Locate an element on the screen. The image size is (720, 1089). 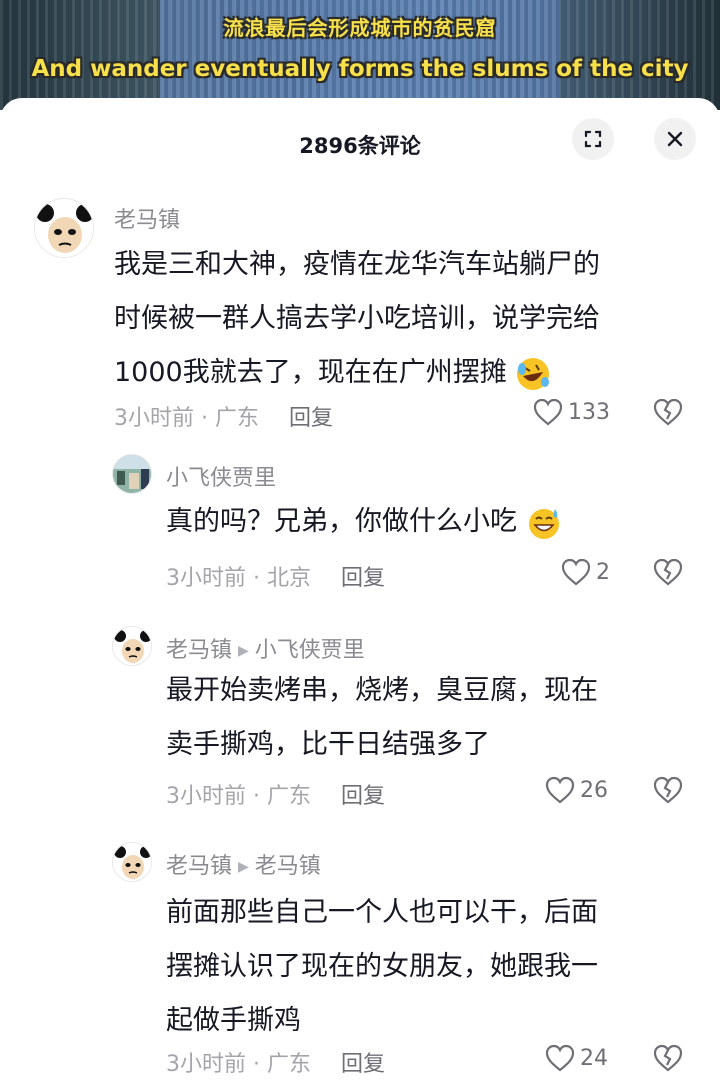
reply-to-author: 小飞侠贾里 is located at coordinates (310, 650).